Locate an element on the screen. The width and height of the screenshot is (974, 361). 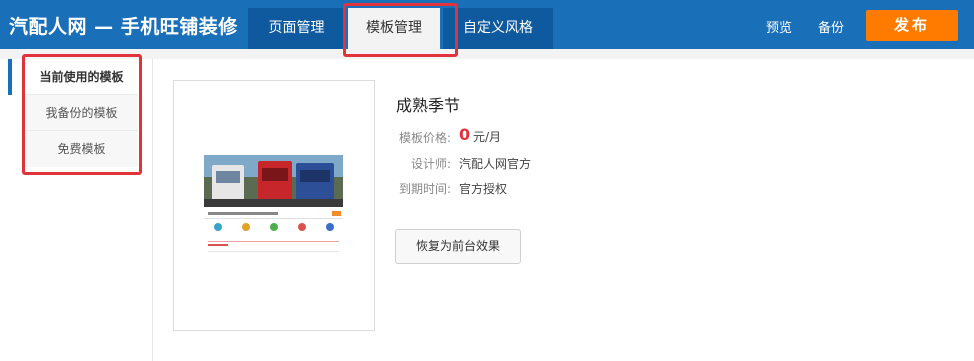
content-top-gap is located at coordinates (487, 54).